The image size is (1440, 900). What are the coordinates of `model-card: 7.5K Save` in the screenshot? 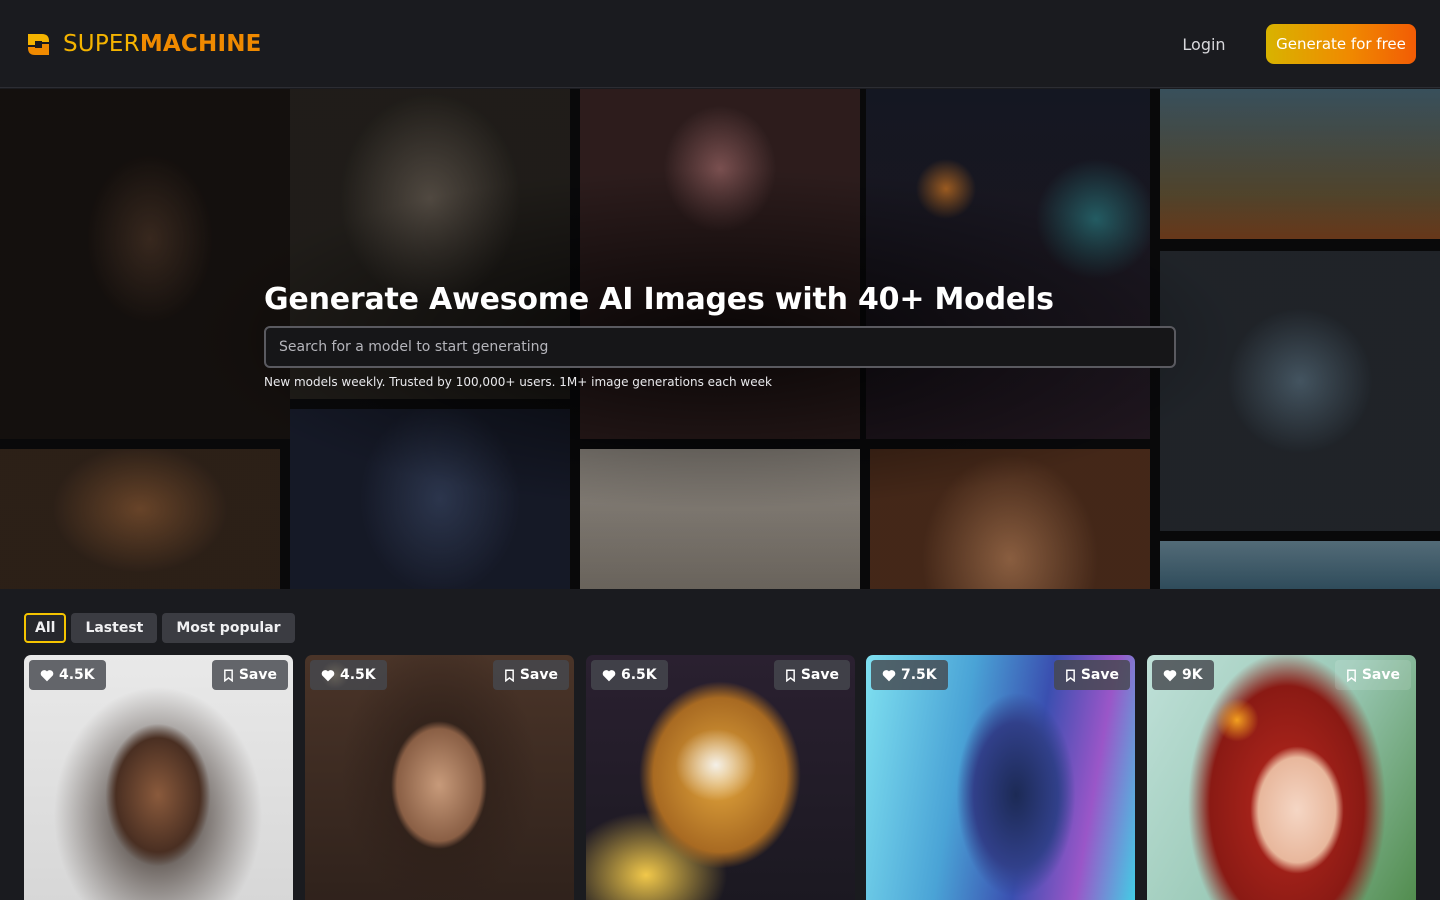 It's located at (1000, 777).